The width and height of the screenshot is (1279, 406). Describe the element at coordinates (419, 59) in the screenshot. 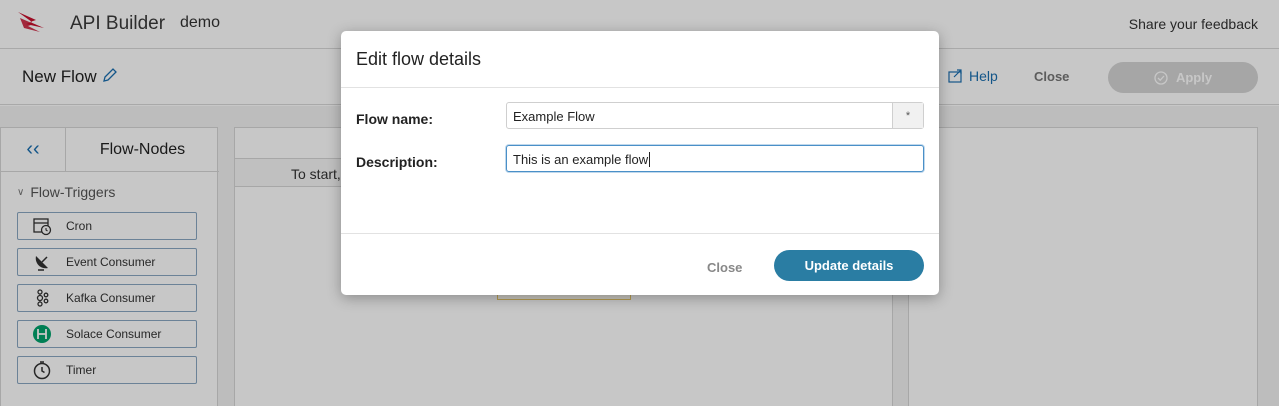

I see `dialog-title: Edit flow details` at that location.